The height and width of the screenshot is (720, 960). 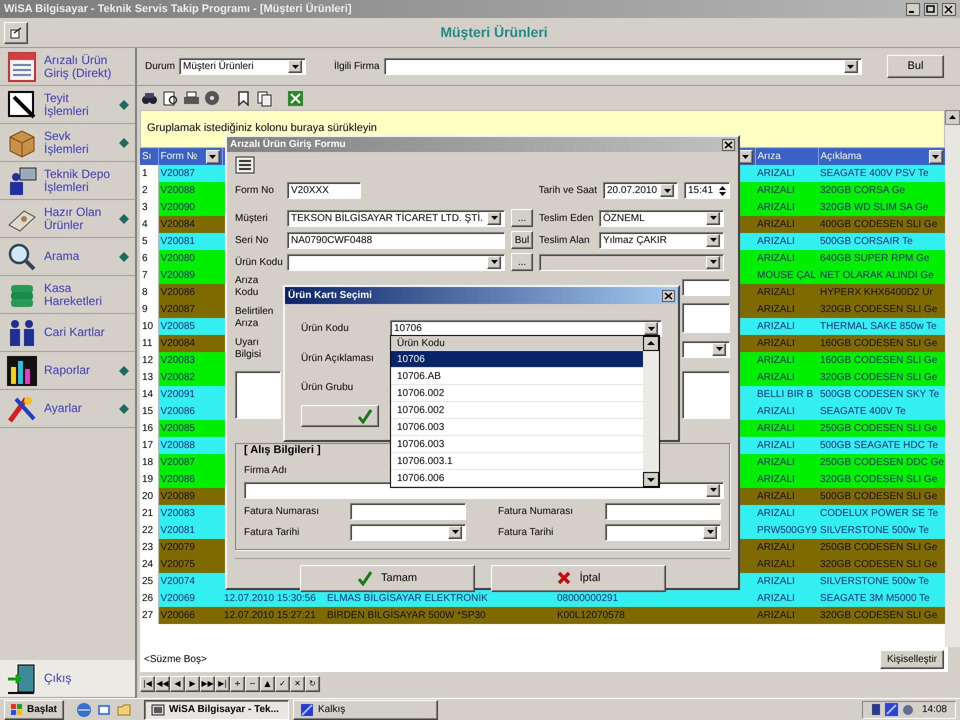 I want to click on restore-icon, so click(x=931, y=9).